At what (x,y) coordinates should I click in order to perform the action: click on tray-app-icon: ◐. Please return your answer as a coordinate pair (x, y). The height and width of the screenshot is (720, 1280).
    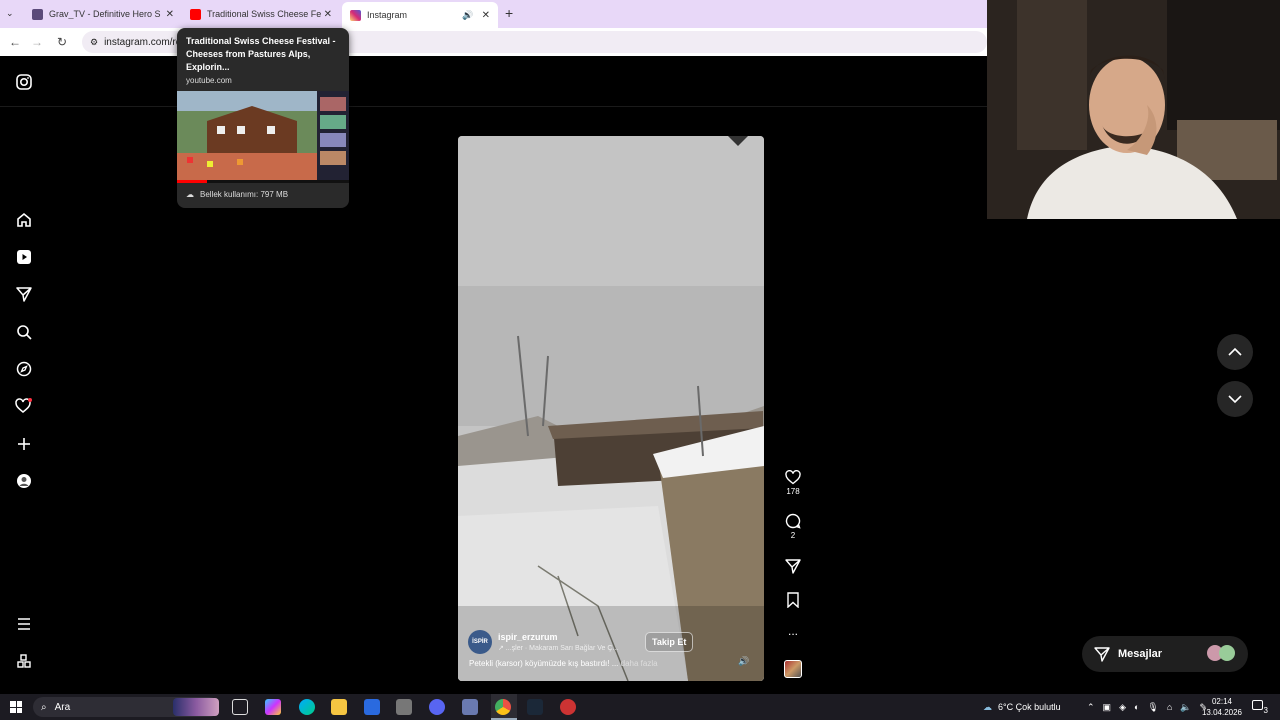
    Looking at the image, I should click on (1136, 707).